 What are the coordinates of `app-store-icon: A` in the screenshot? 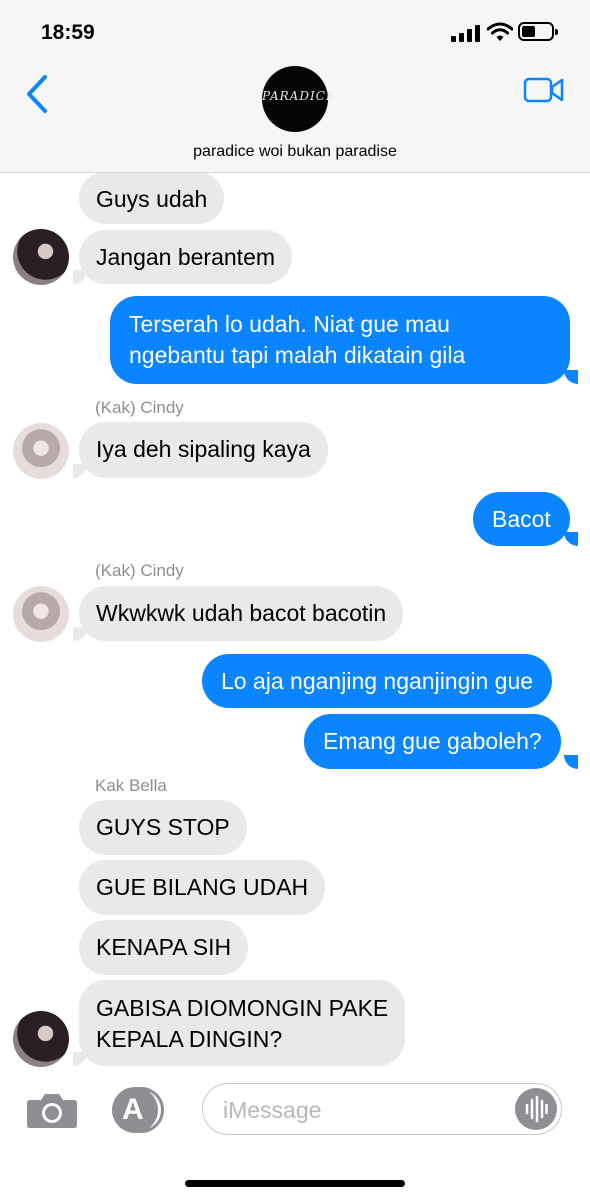 It's located at (133, 1109).